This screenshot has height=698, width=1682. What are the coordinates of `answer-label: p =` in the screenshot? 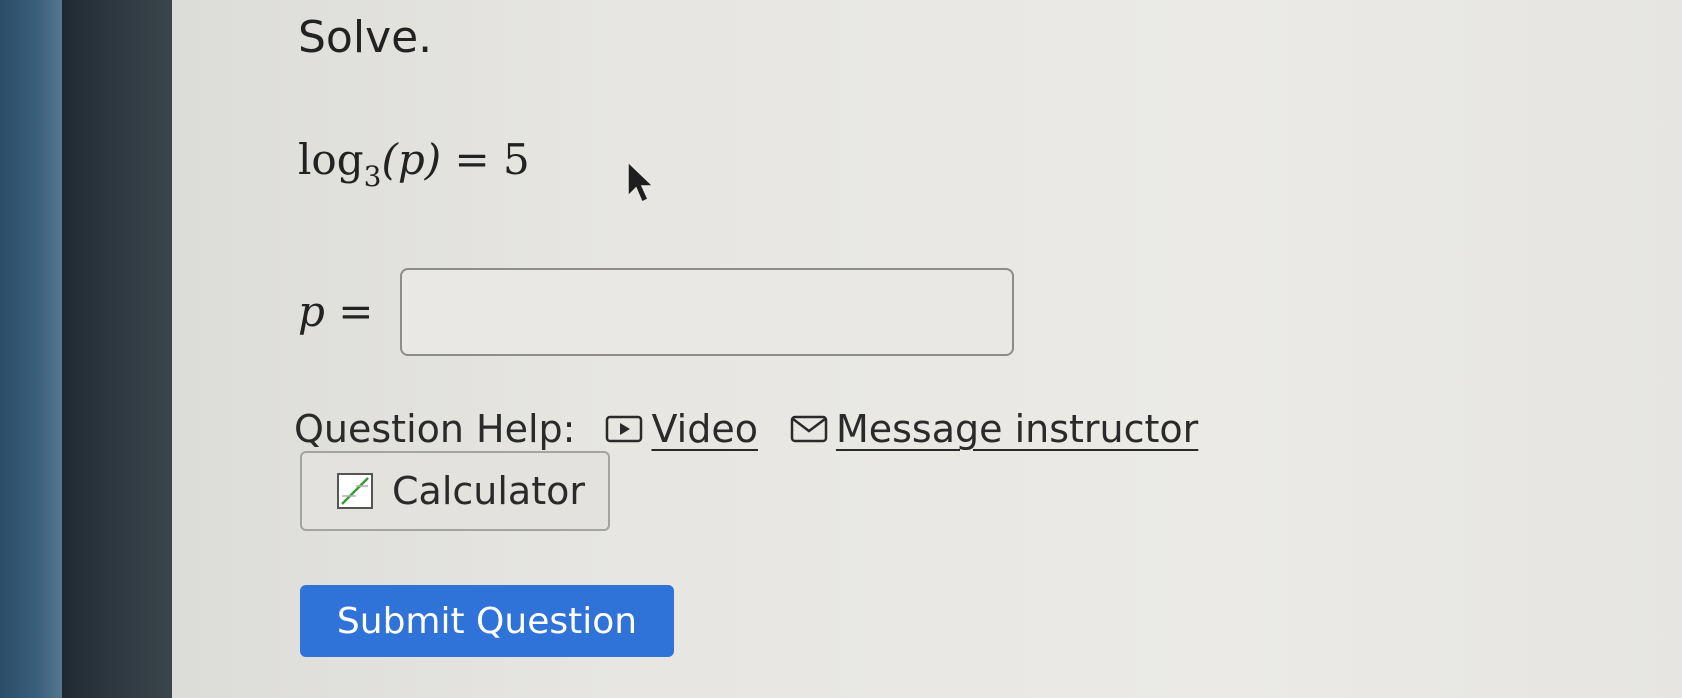 It's located at (335, 312).